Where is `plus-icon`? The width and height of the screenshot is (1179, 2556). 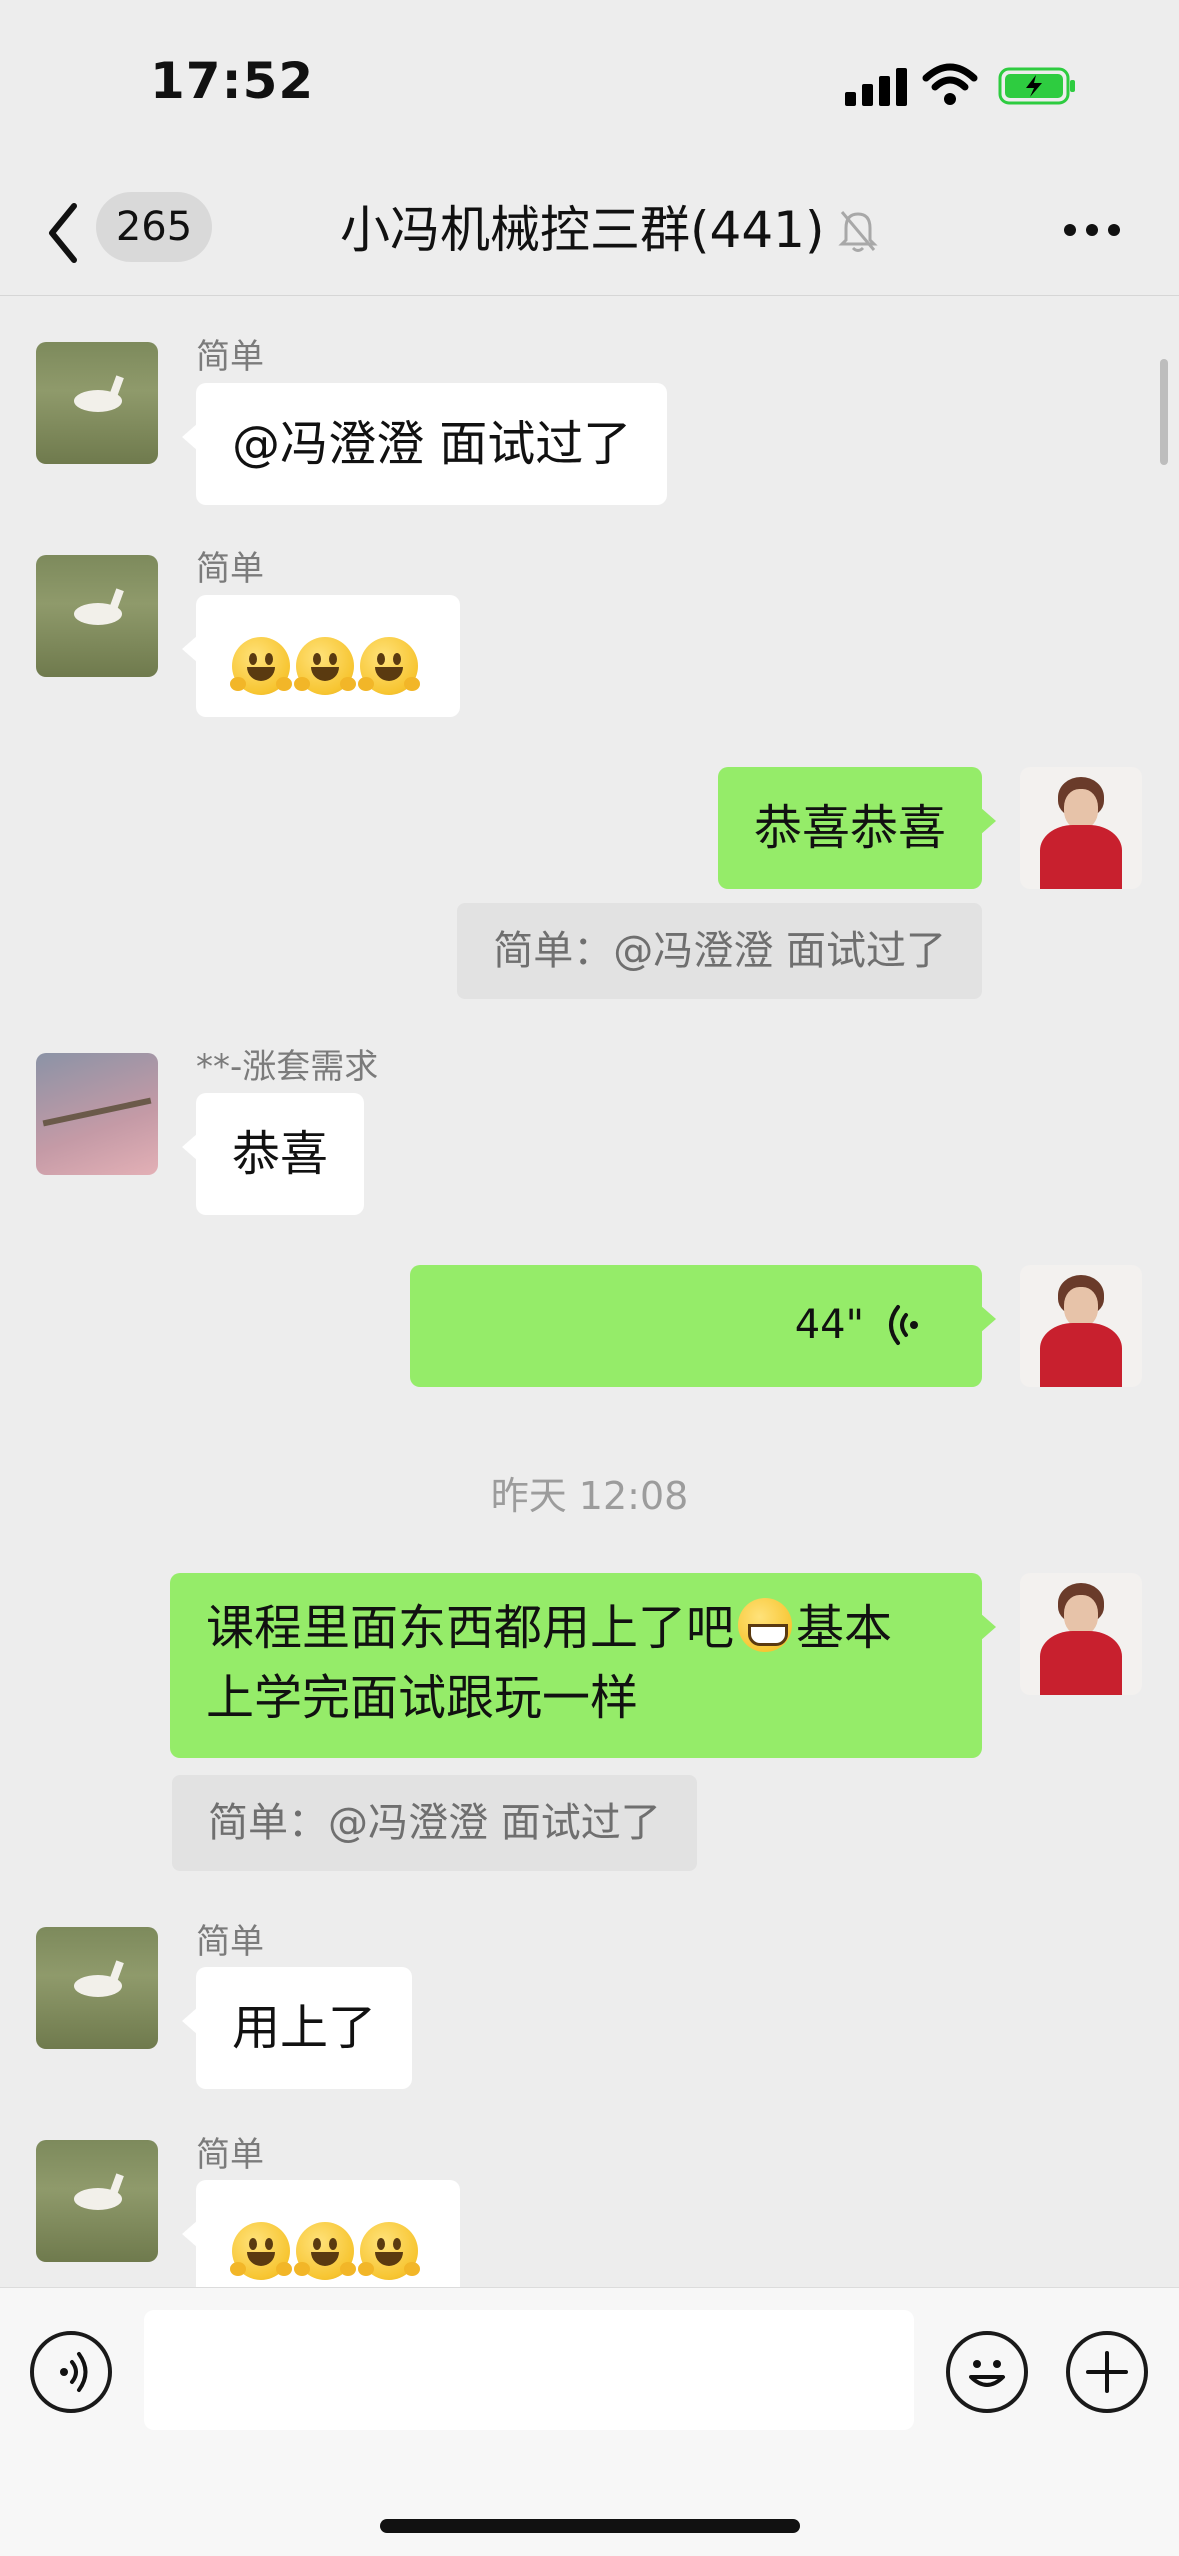 plus-icon is located at coordinates (1107, 2372).